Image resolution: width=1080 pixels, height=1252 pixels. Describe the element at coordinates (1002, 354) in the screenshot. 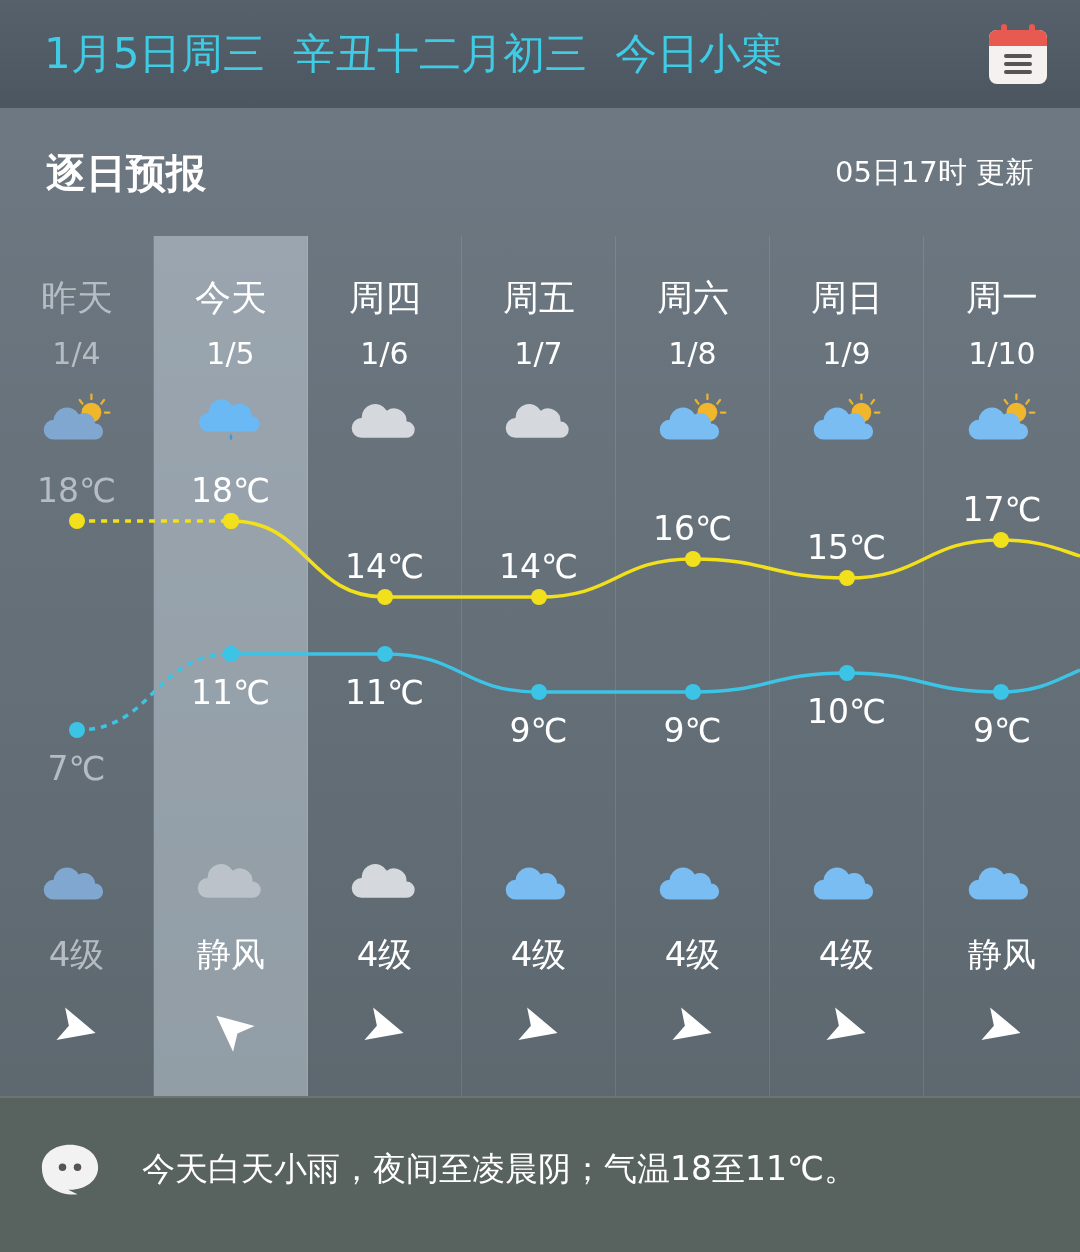

I see `day-date: 1/10` at that location.